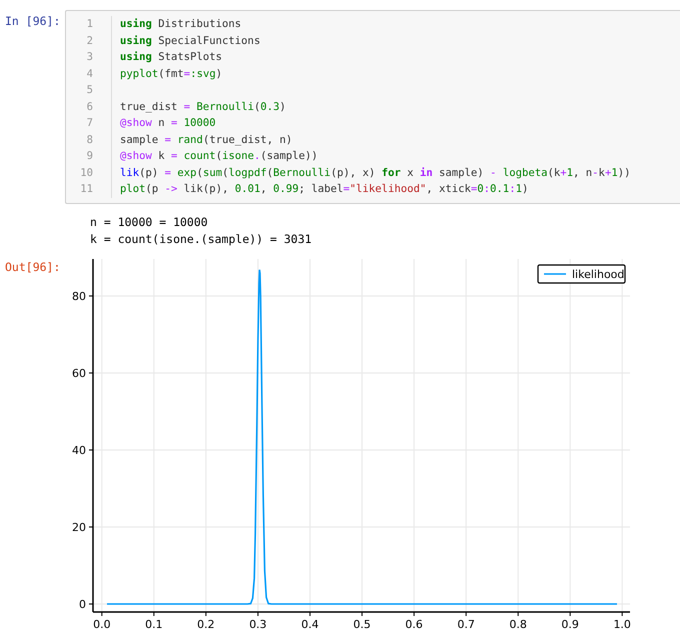 The image size is (680, 632). I want to click on y-tick-label: 0, so click(82, 604).